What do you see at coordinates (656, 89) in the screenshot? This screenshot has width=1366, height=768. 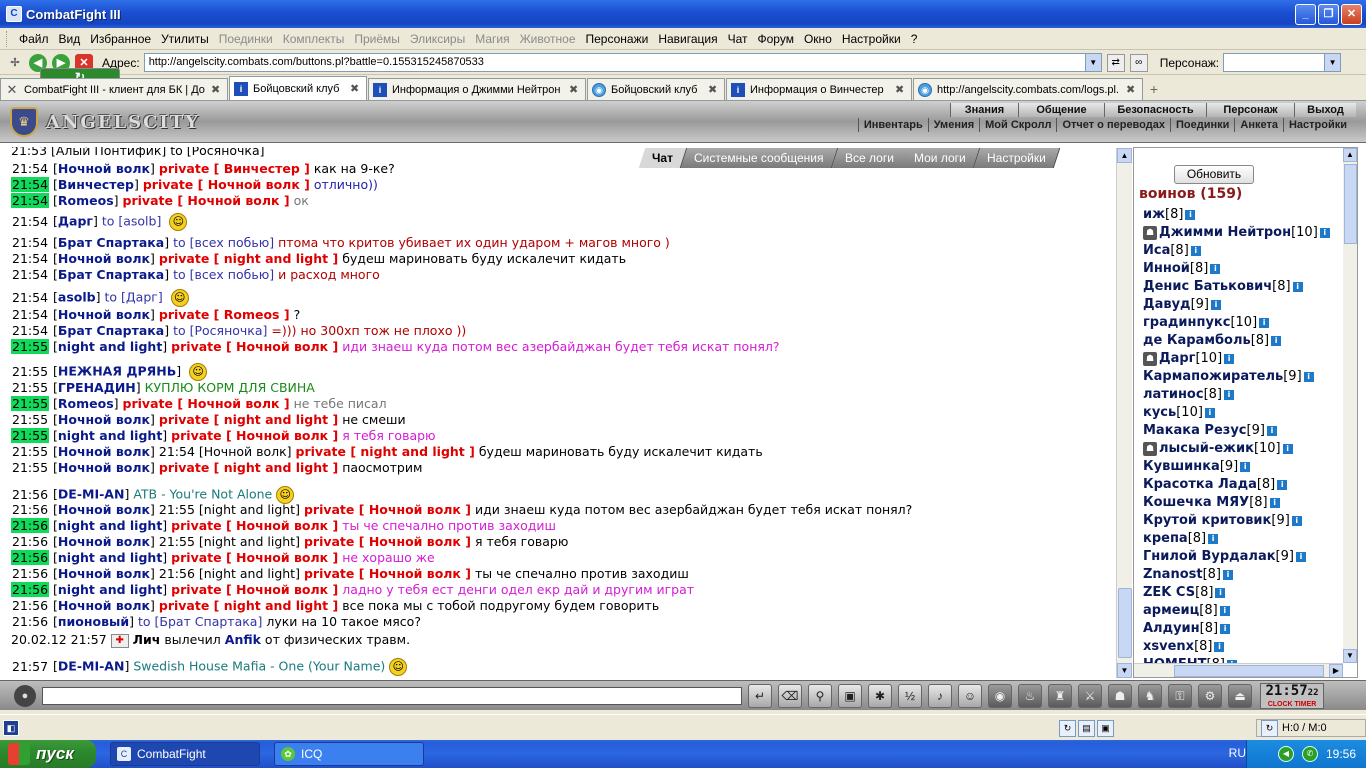 I see `browser-tab: ◉ Бойцовский клуб ✖` at bounding box center [656, 89].